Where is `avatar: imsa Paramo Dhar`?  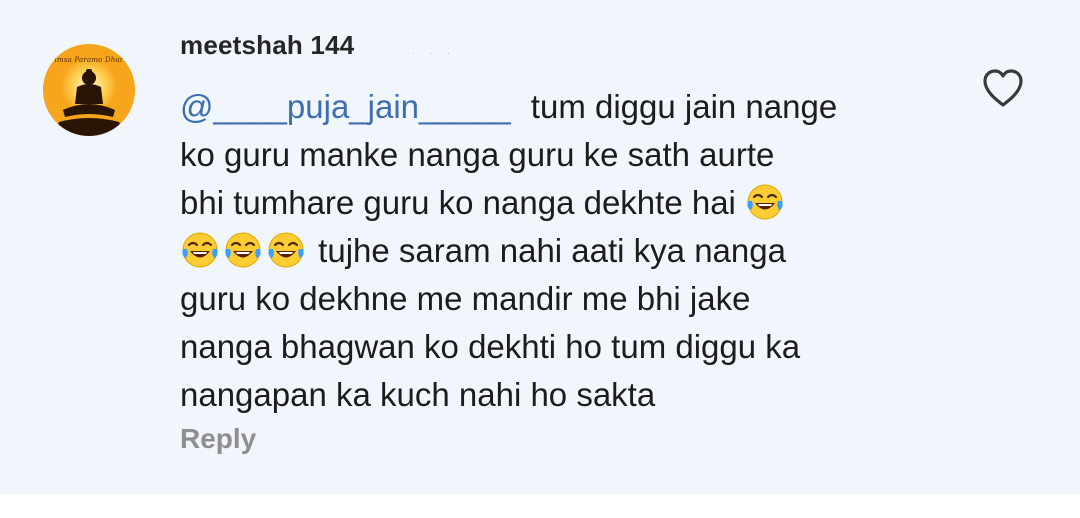
avatar: imsa Paramo Dhar is located at coordinates (89, 90).